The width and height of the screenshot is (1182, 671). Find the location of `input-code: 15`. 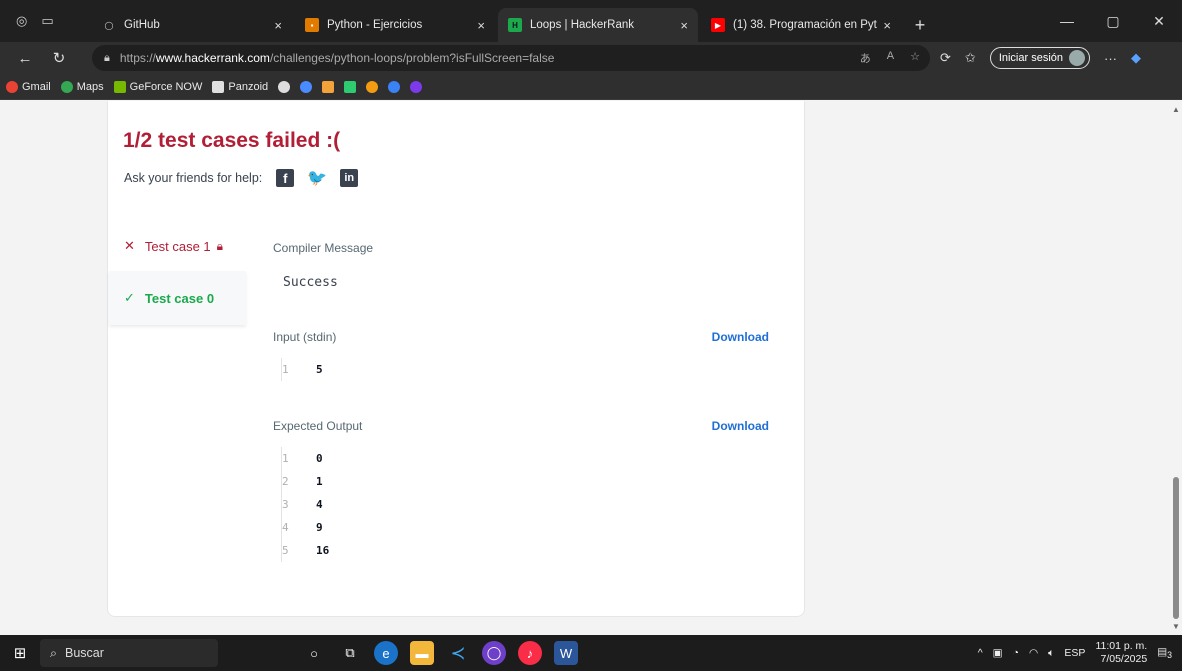

input-code: 15 is located at coordinates (302, 369).